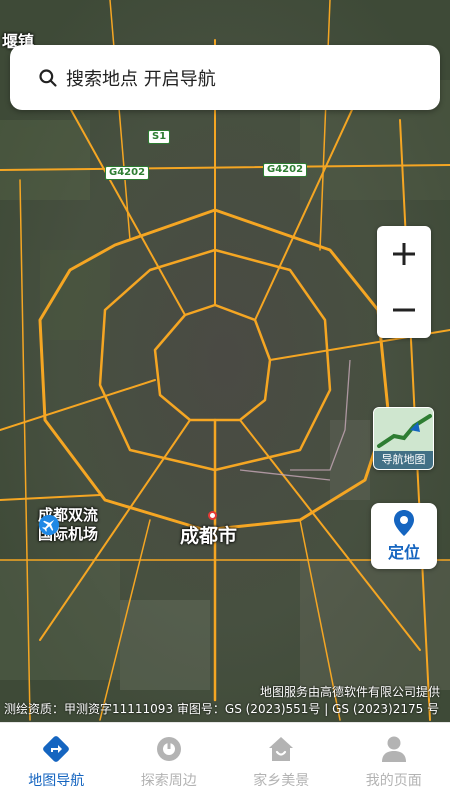 The image size is (450, 800). I want to click on zoom-out-button, so click(404, 310).